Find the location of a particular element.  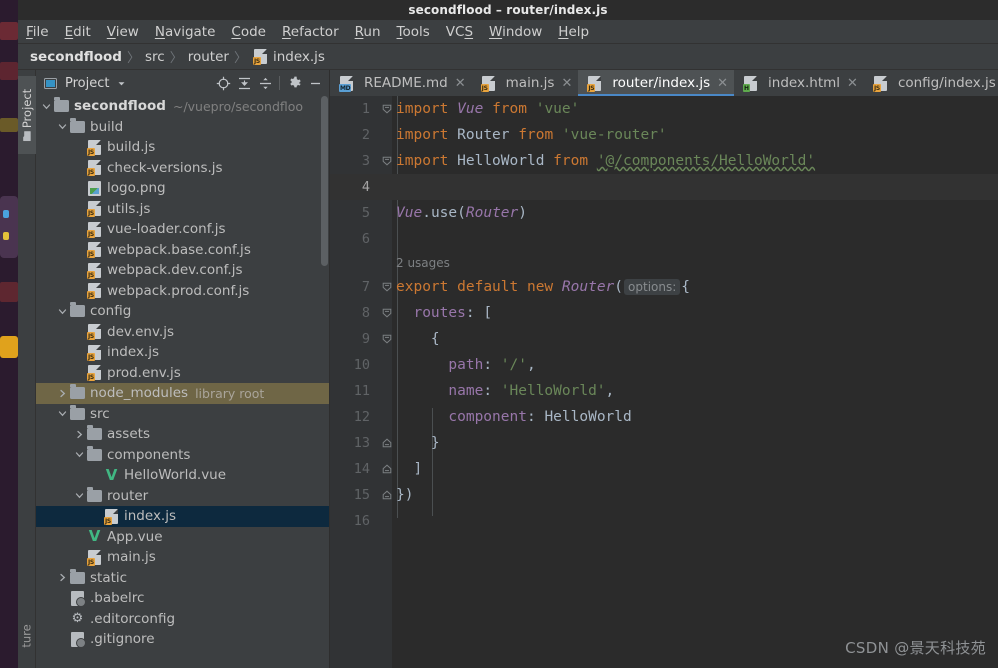

tree-item--gitignore: .gitignore is located at coordinates (182, 639).